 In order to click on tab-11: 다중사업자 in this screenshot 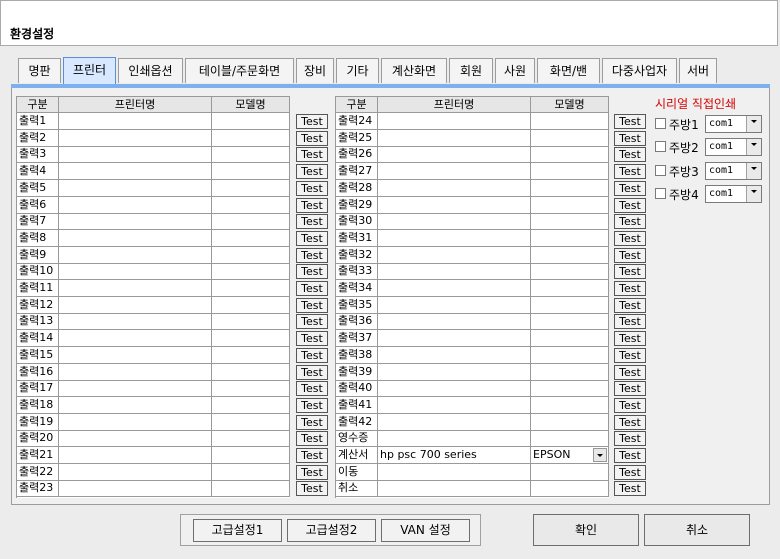, I will do `click(639, 70)`.